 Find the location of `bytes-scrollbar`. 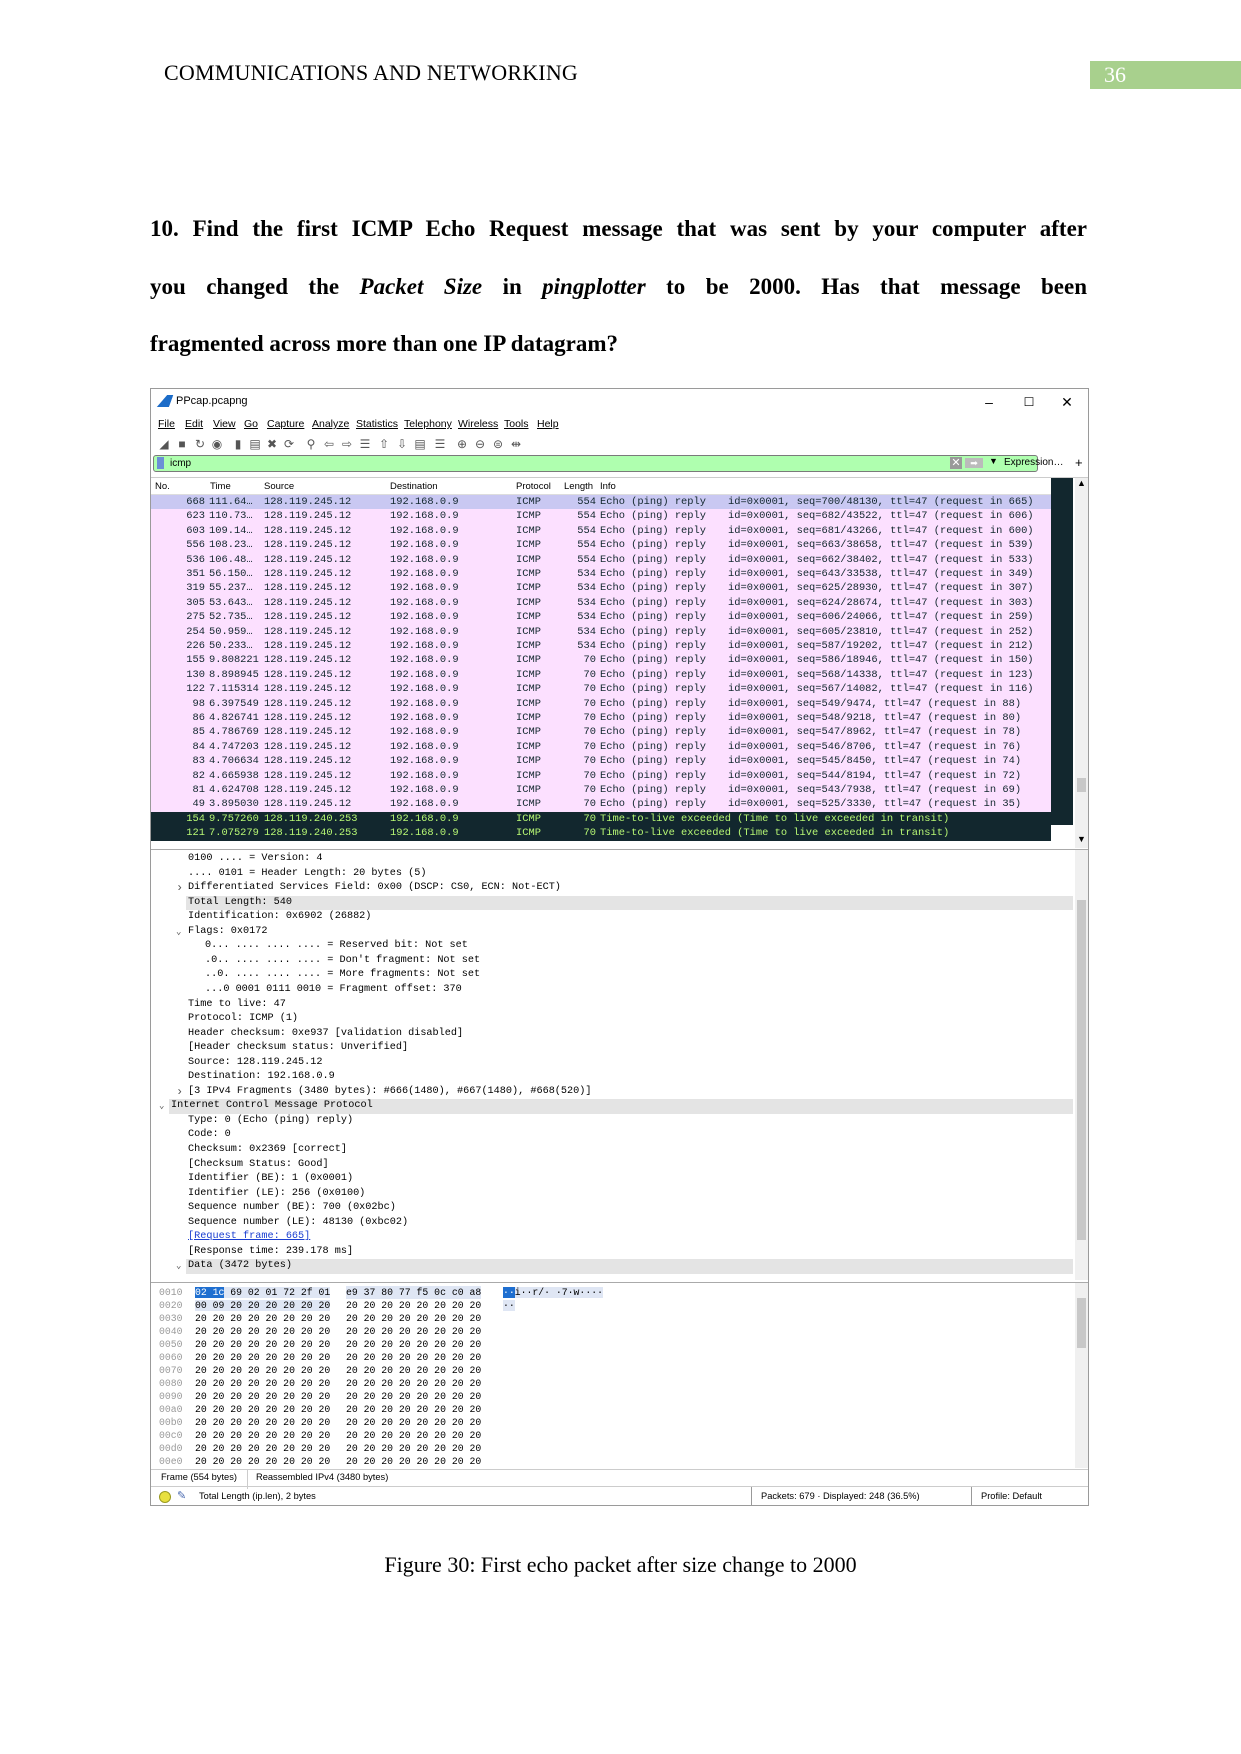

bytes-scrollbar is located at coordinates (1081, 1375).